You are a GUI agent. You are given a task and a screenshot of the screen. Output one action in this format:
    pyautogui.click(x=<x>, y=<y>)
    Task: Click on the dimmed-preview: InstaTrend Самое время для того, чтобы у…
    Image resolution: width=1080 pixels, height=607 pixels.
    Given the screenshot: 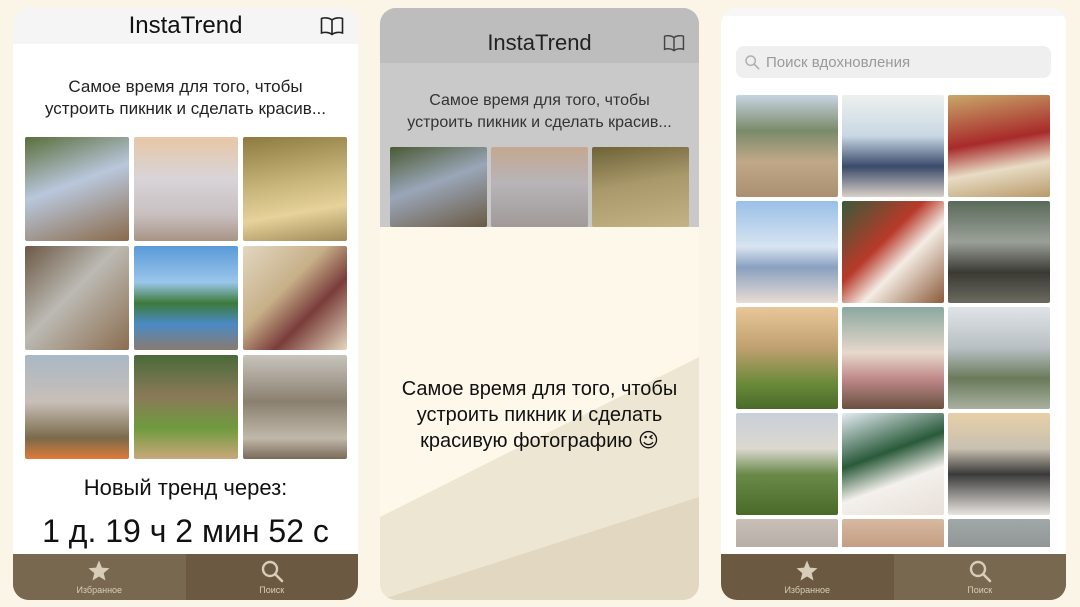 What is the action you would take?
    pyautogui.click(x=539, y=117)
    